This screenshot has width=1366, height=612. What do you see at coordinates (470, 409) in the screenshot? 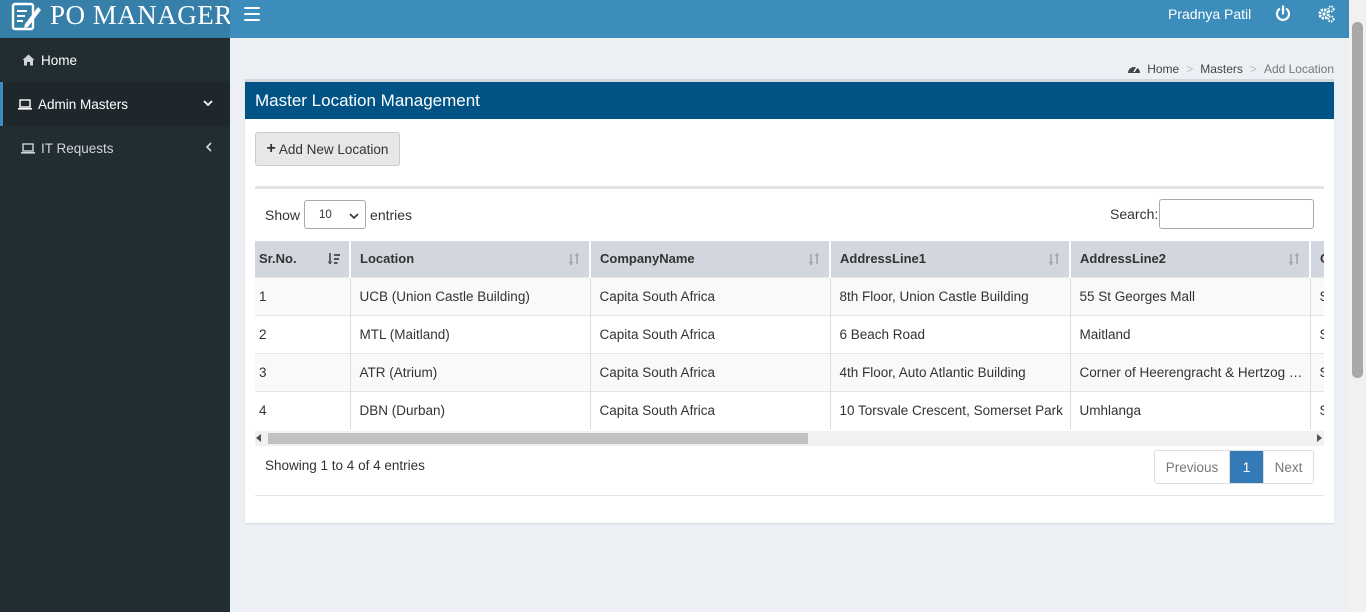
I see `cell-location: DBN (Durban)` at bounding box center [470, 409].